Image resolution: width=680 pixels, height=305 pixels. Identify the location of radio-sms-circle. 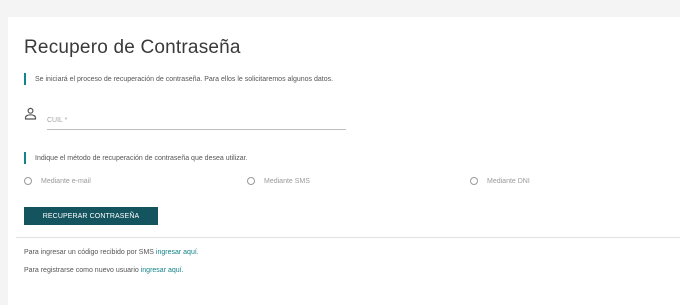
(251, 181).